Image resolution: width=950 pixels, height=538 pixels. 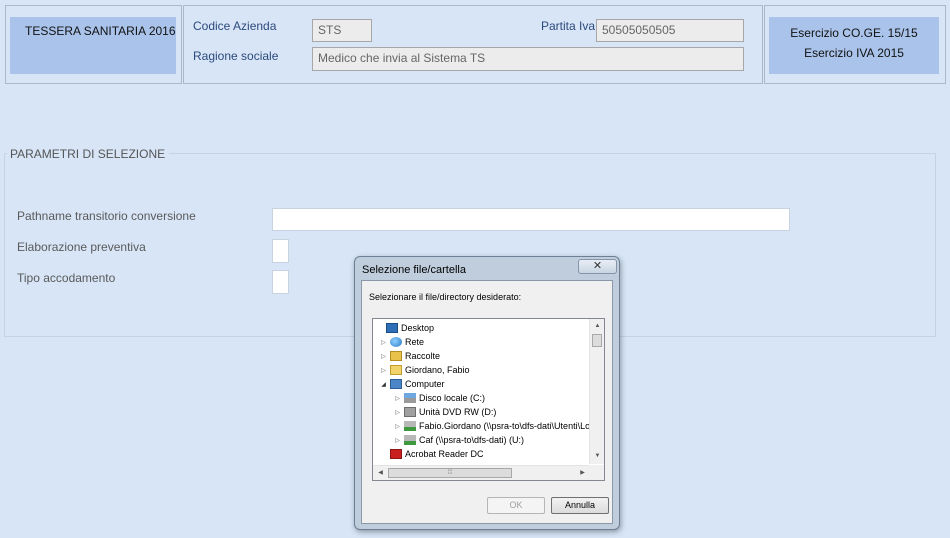 I want to click on tree-item-computer: ◢ Computer, so click(x=412, y=384).